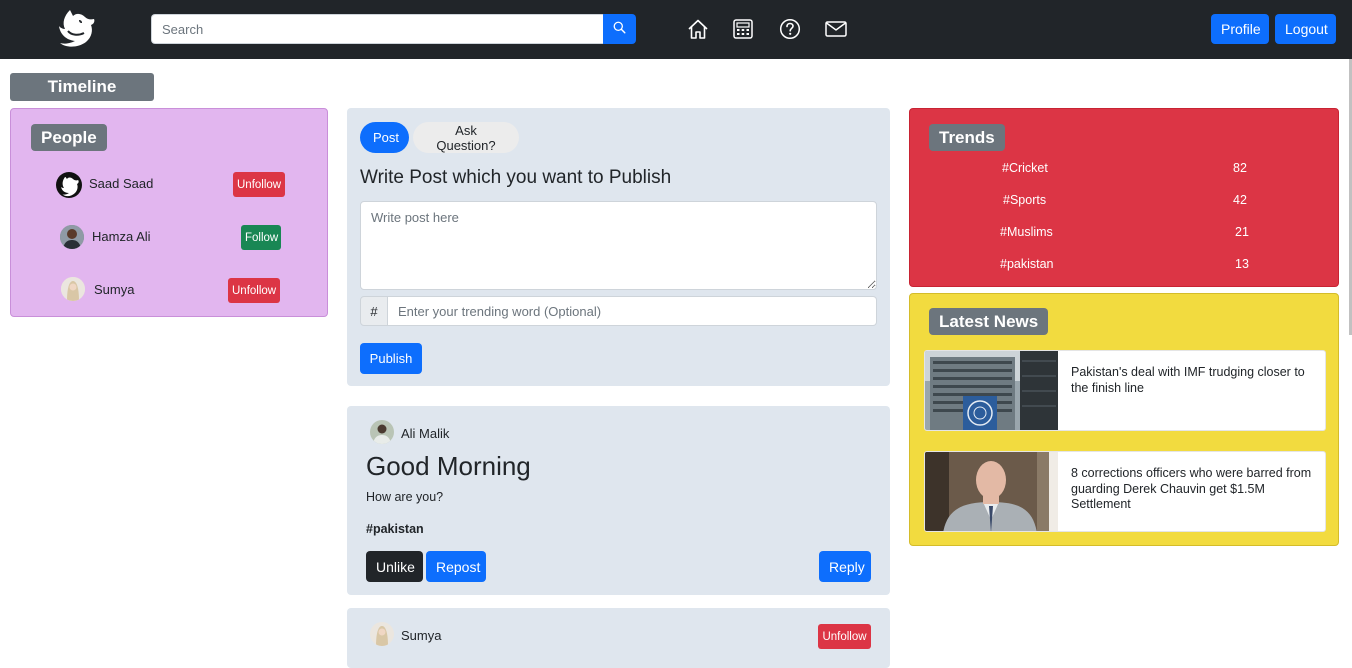 The image size is (1352, 668). I want to click on calculator-icon, so click(743, 29).